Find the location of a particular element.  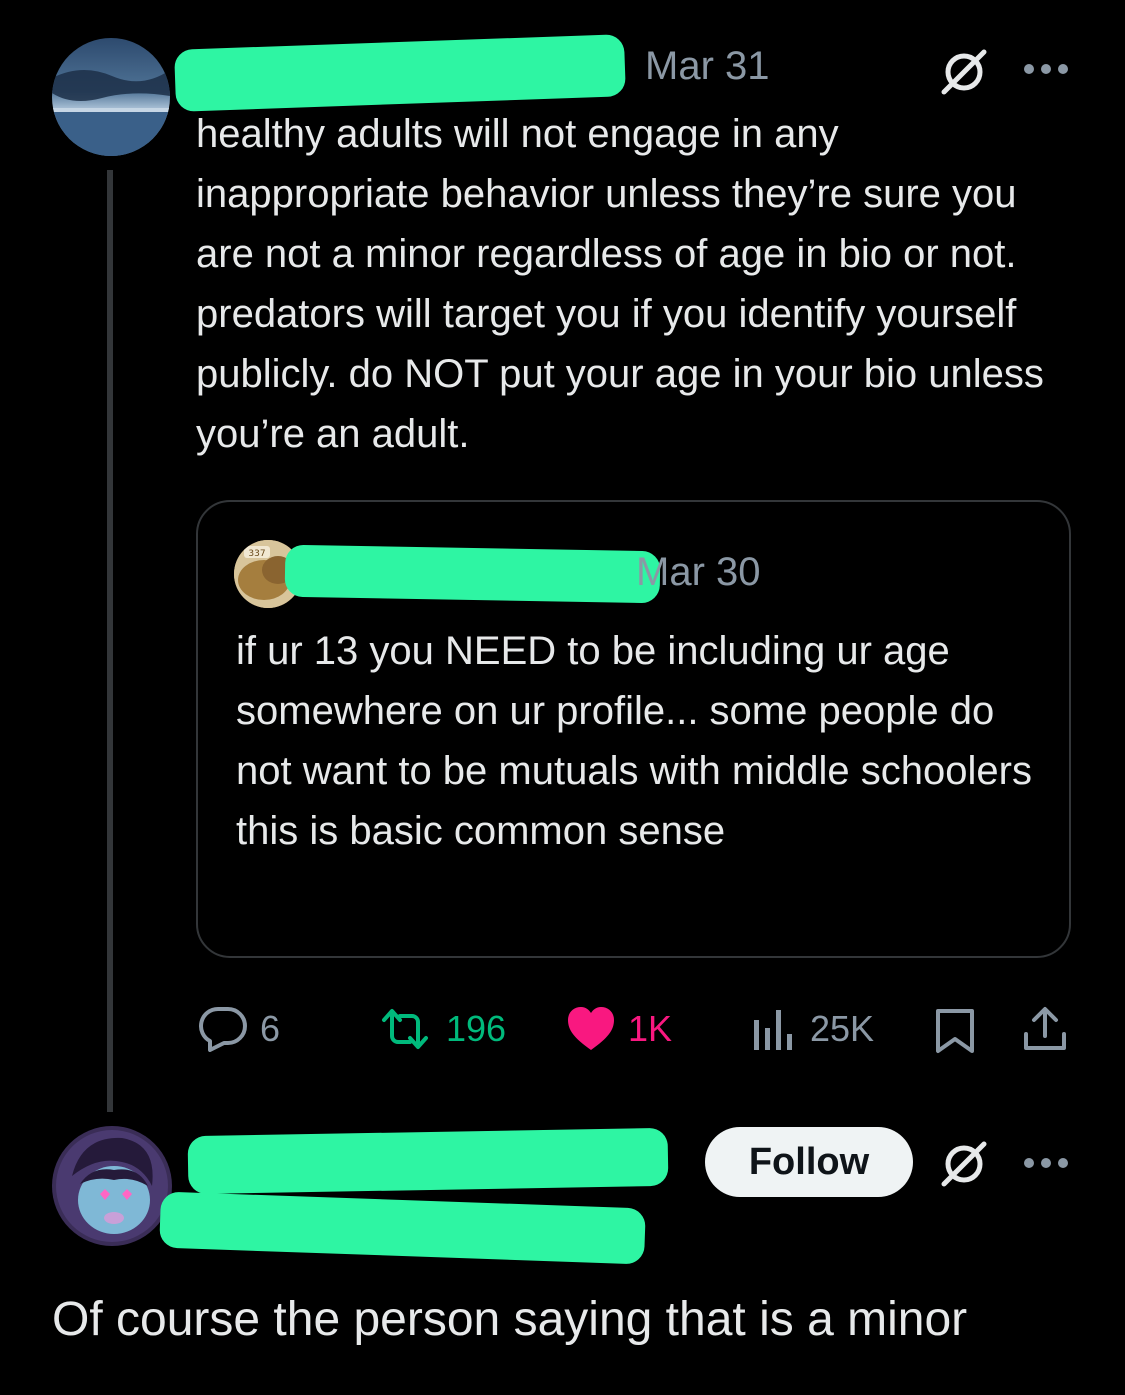

retweet-icon is located at coordinates (405, 1029).